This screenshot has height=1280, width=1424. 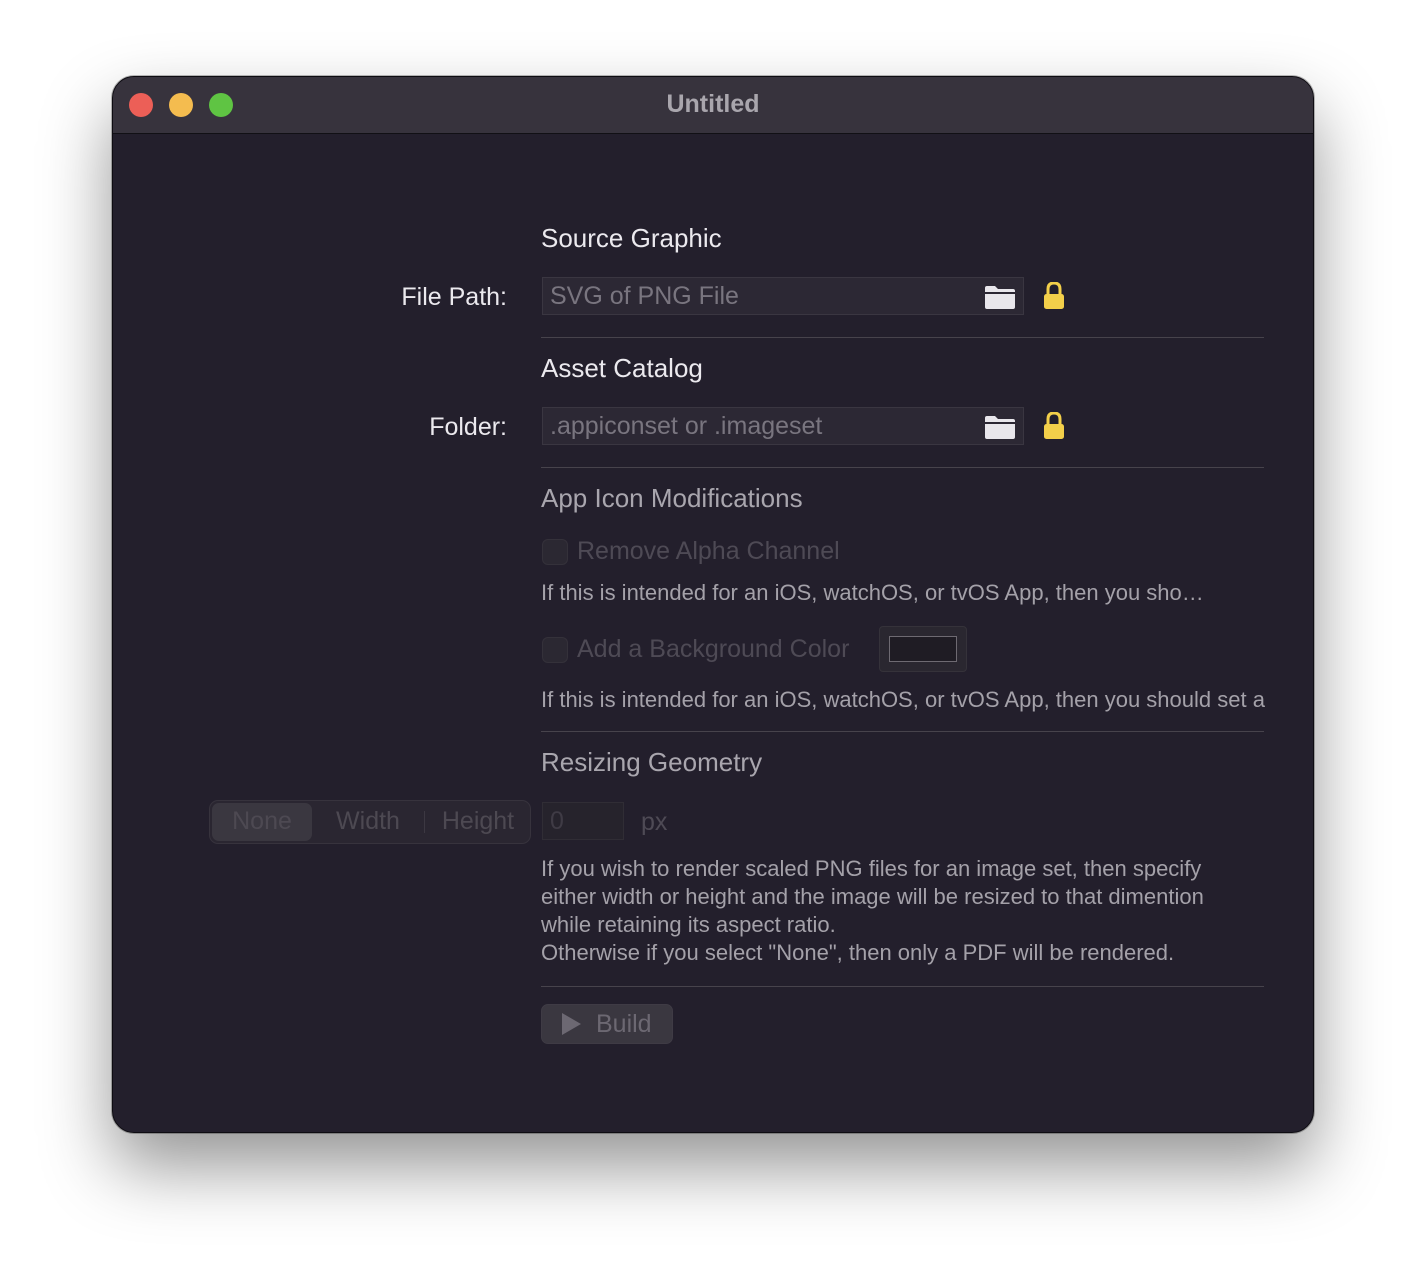 I want to click on segment-width: Width, so click(x=368, y=822).